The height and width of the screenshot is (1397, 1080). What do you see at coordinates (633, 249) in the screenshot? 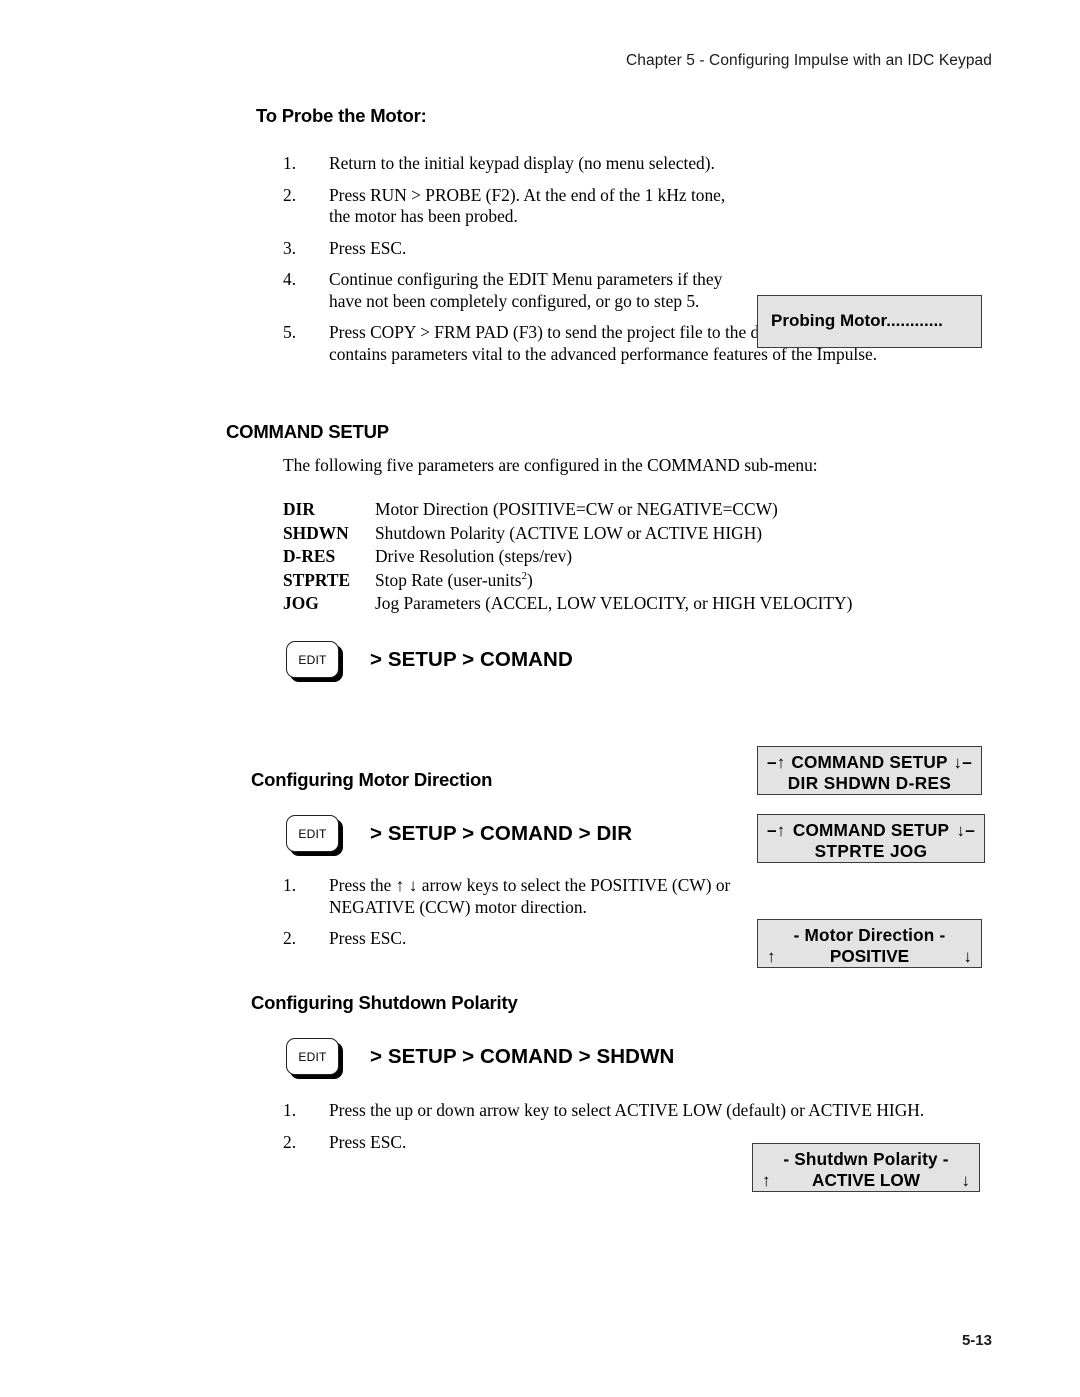
I see `list-item: 3. Press ESC.` at bounding box center [633, 249].